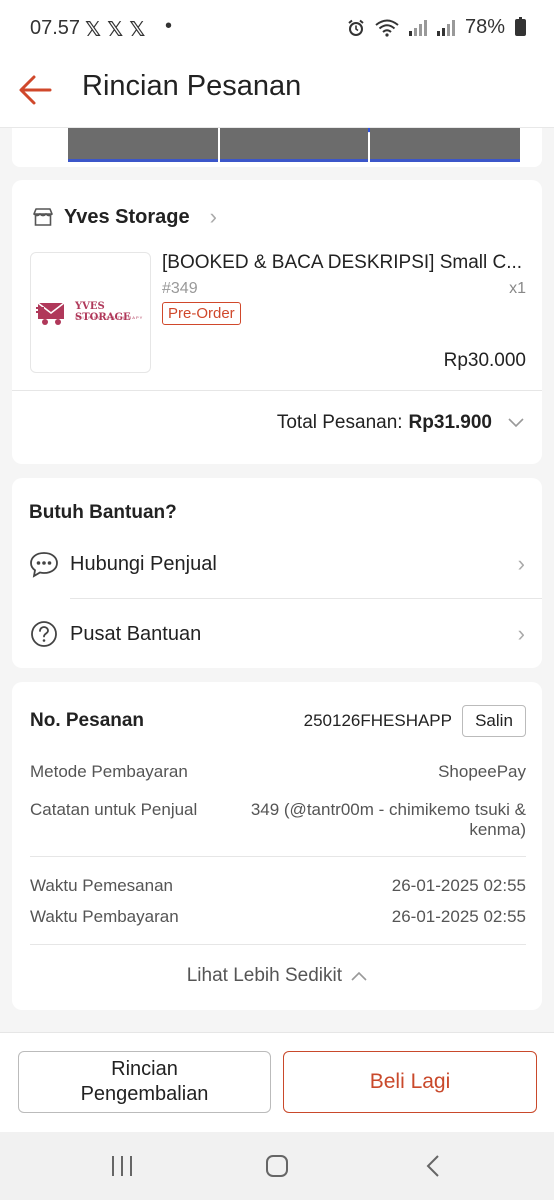  What do you see at coordinates (109, 317) in the screenshot?
I see `logo-subtext: SHIPPING IS A THERAPY` at bounding box center [109, 317].